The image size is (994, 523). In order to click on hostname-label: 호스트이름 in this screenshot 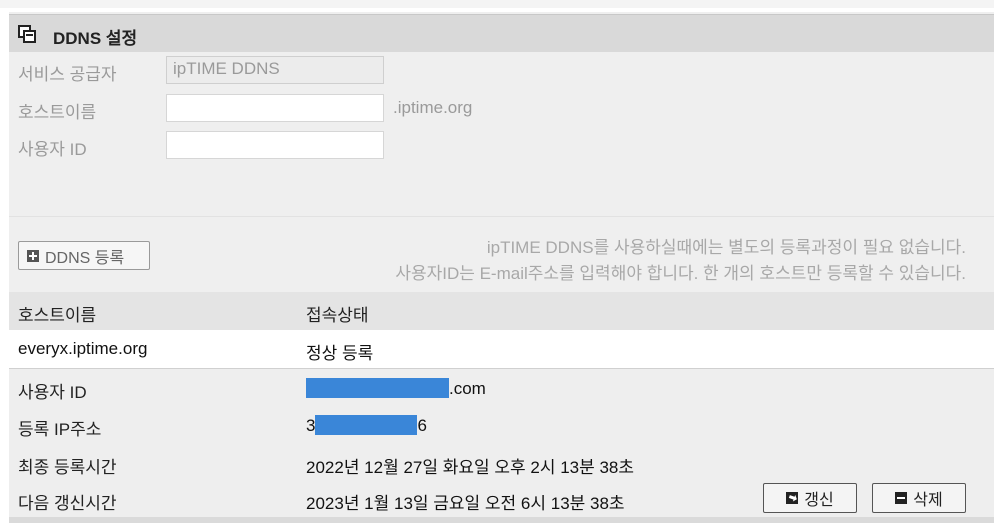, I will do `click(57, 112)`.